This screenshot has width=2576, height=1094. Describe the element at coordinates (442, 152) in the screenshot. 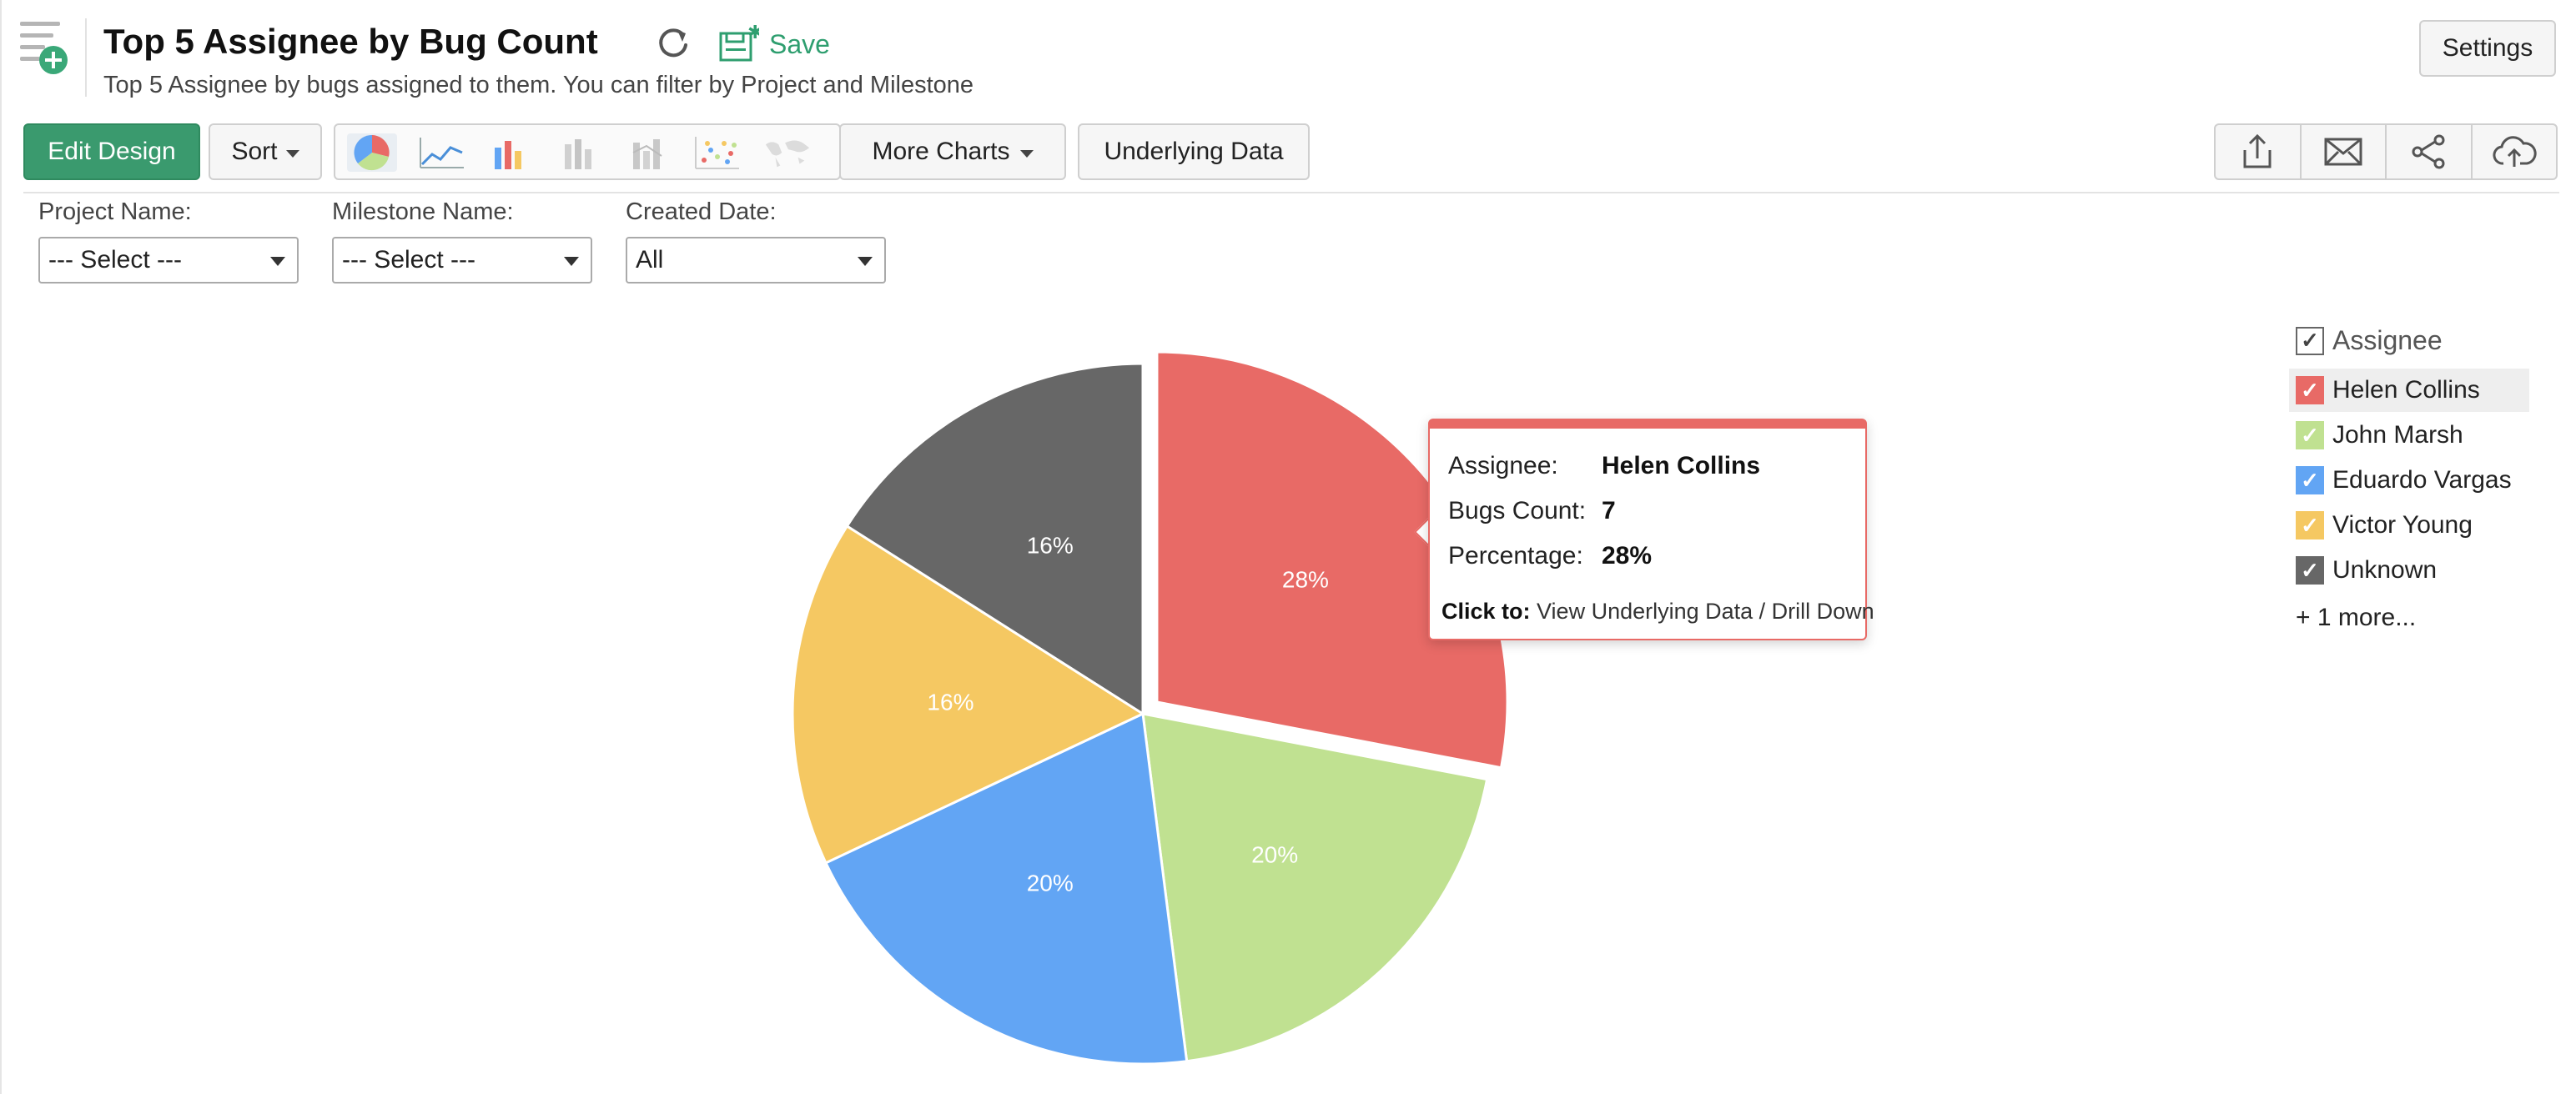

I see `line-chart-icon` at that location.